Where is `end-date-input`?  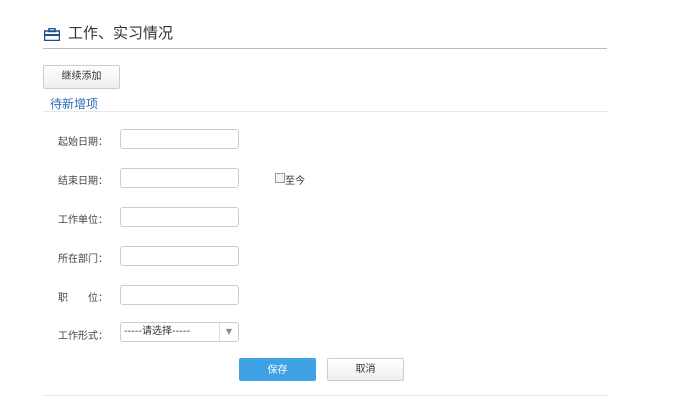 end-date-input is located at coordinates (179, 178).